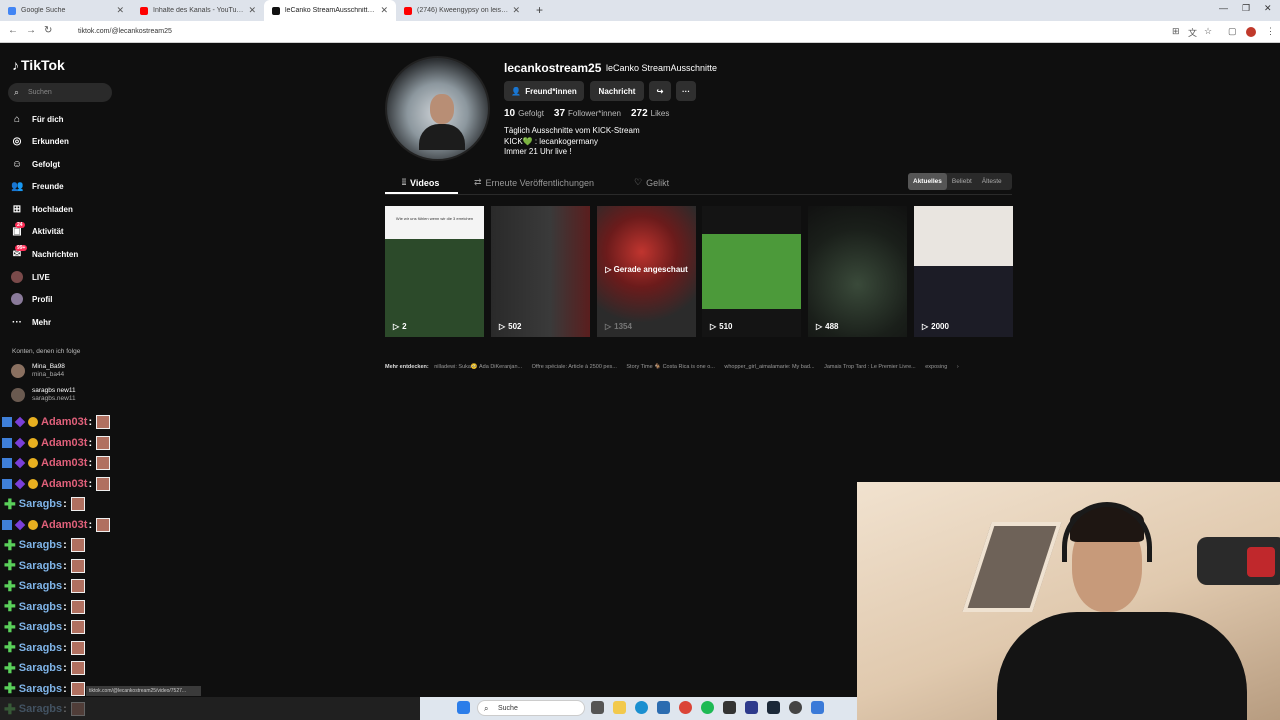  I want to click on more-options-button: ···, so click(686, 91).